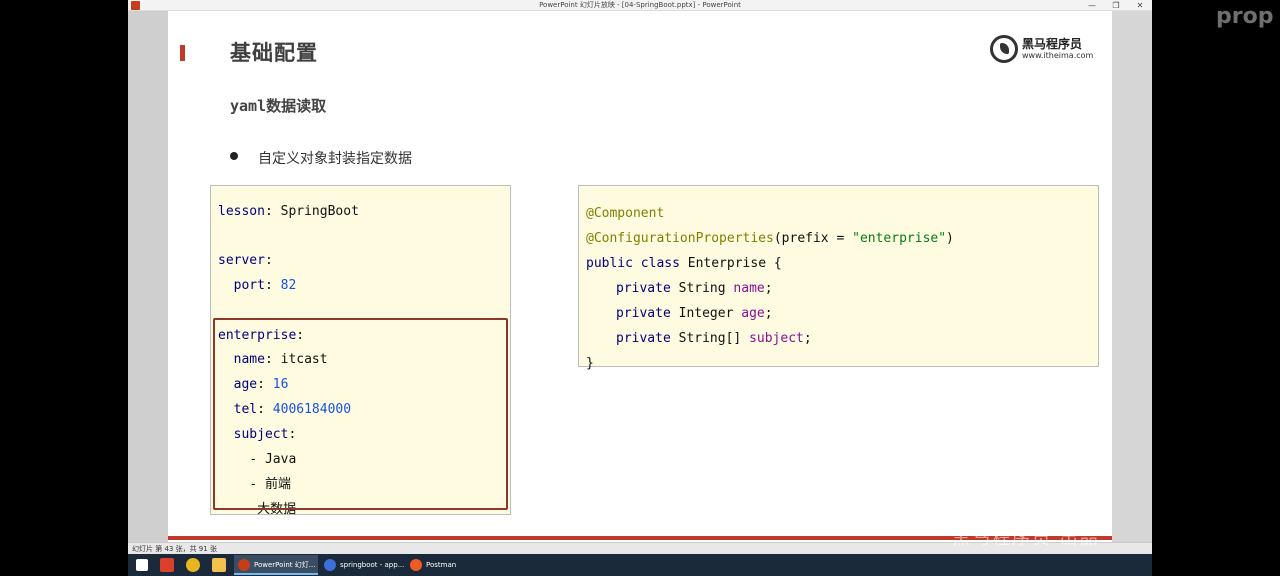  I want to click on taskbar-item-postman: Postman, so click(446, 565).